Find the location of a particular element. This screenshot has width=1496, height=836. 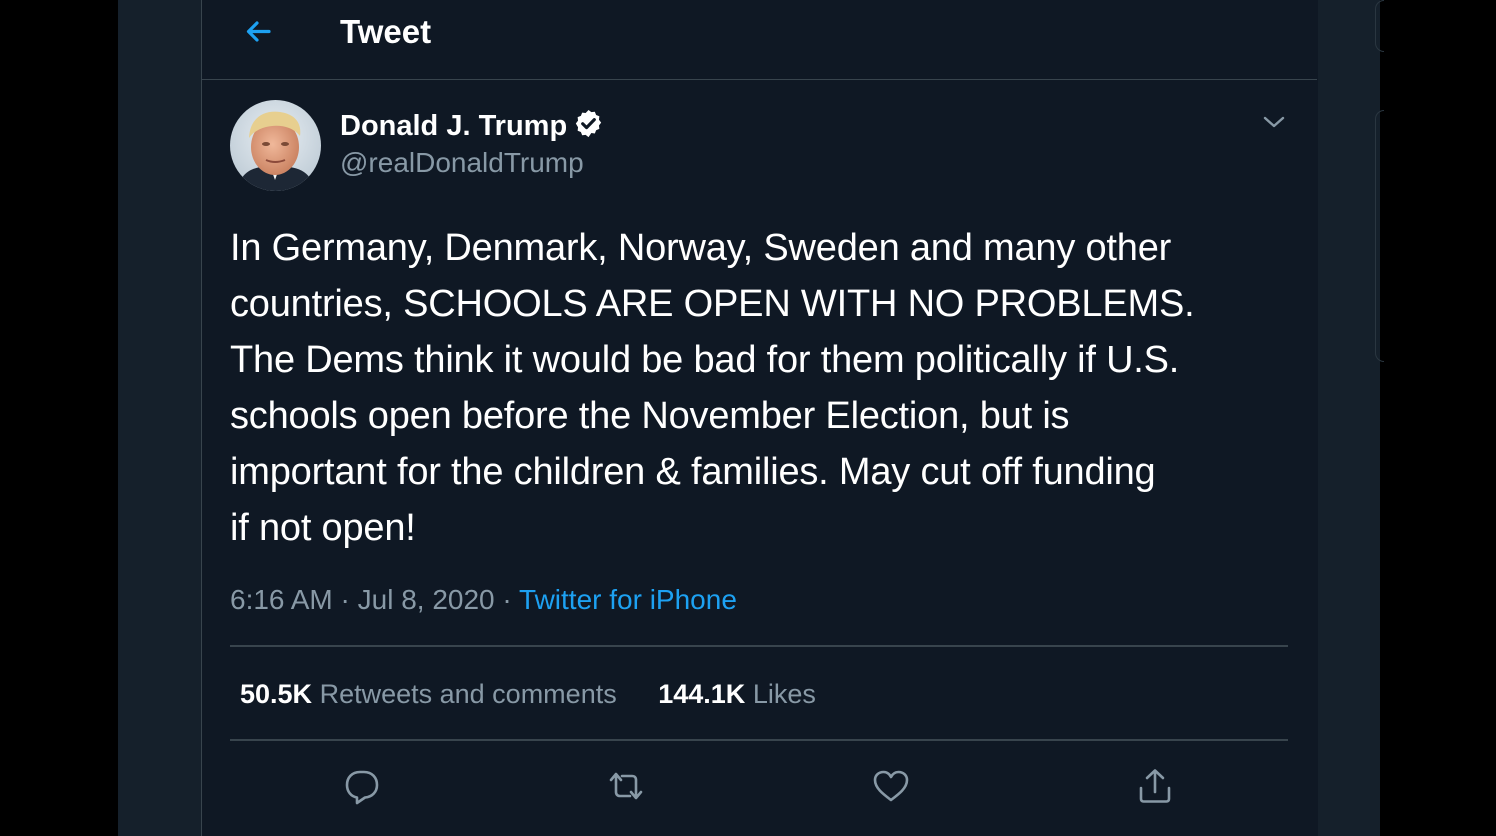

like-button is located at coordinates (891, 786).